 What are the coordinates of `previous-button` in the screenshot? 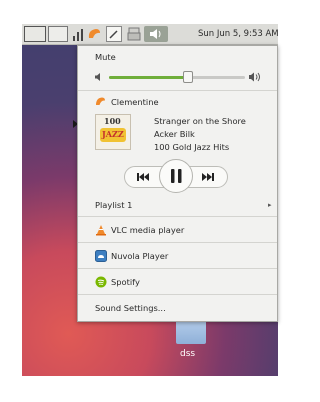 It's located at (143, 177).